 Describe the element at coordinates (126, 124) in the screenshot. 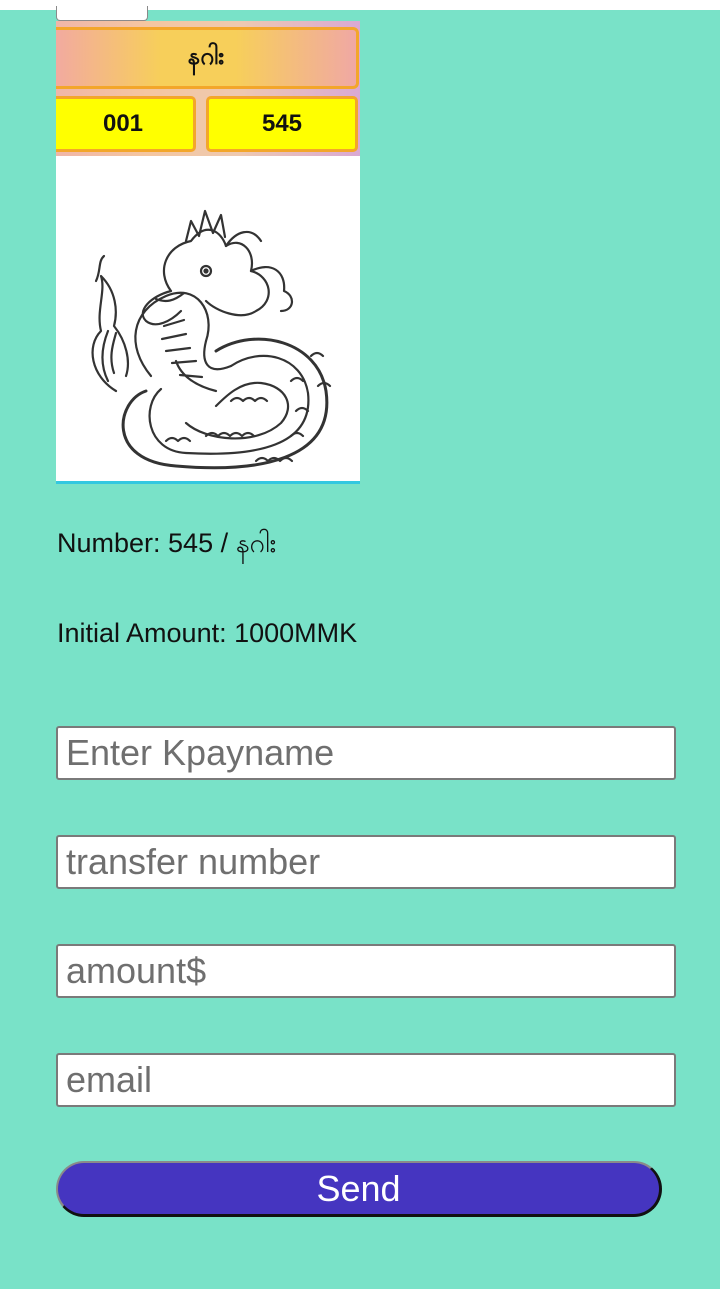

I see `card-left-number: 001` at that location.